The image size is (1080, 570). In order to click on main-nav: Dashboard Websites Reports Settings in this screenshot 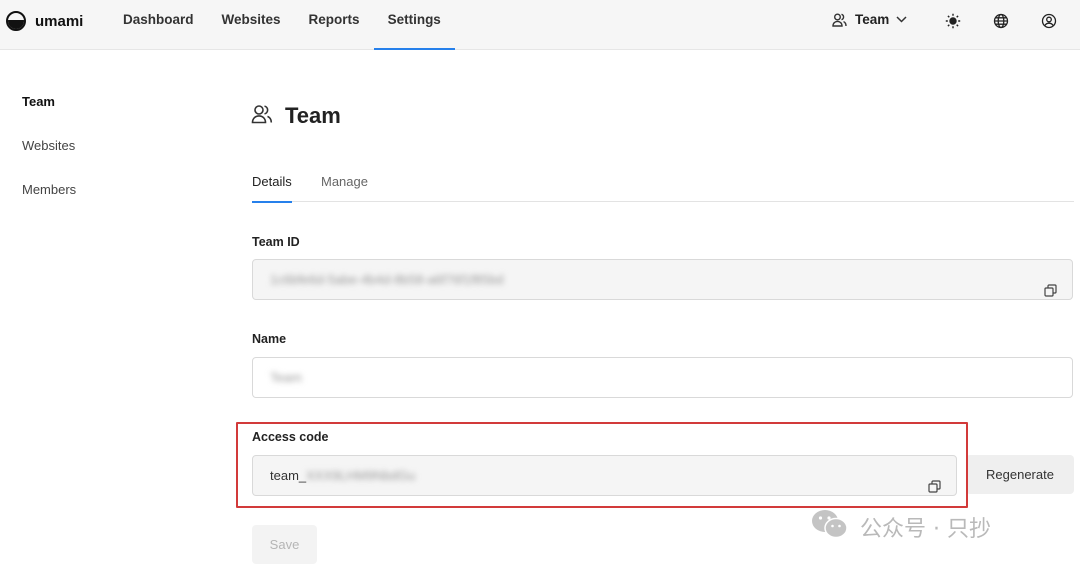, I will do `click(282, 25)`.